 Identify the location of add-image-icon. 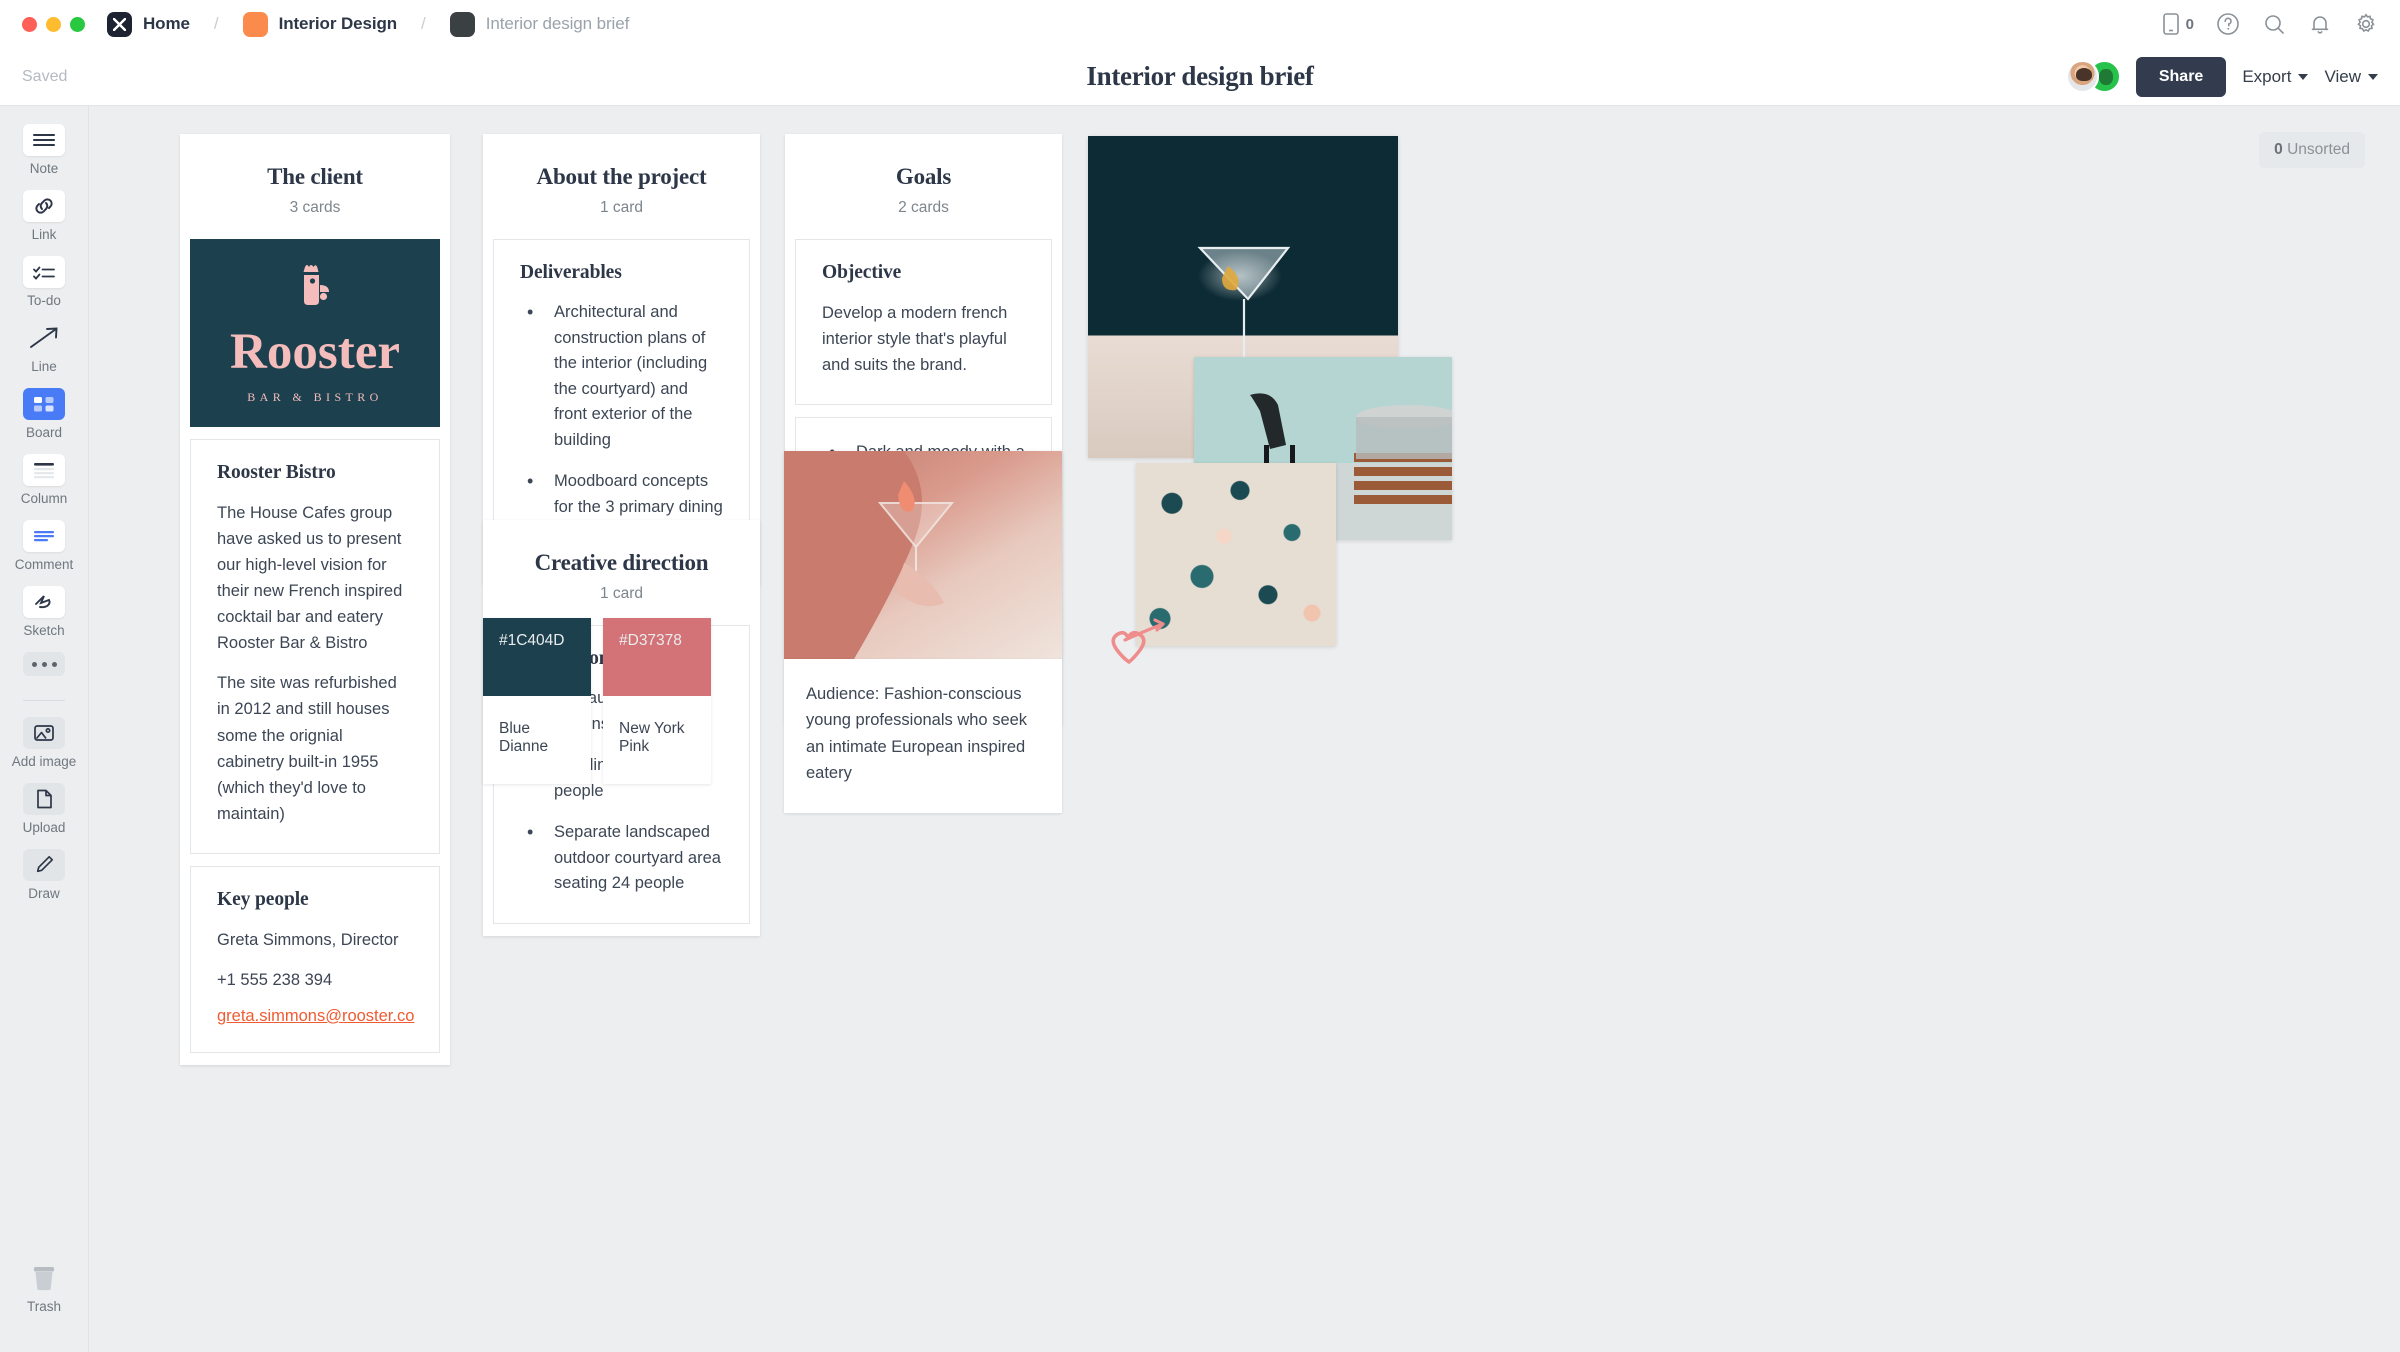
(43, 733).